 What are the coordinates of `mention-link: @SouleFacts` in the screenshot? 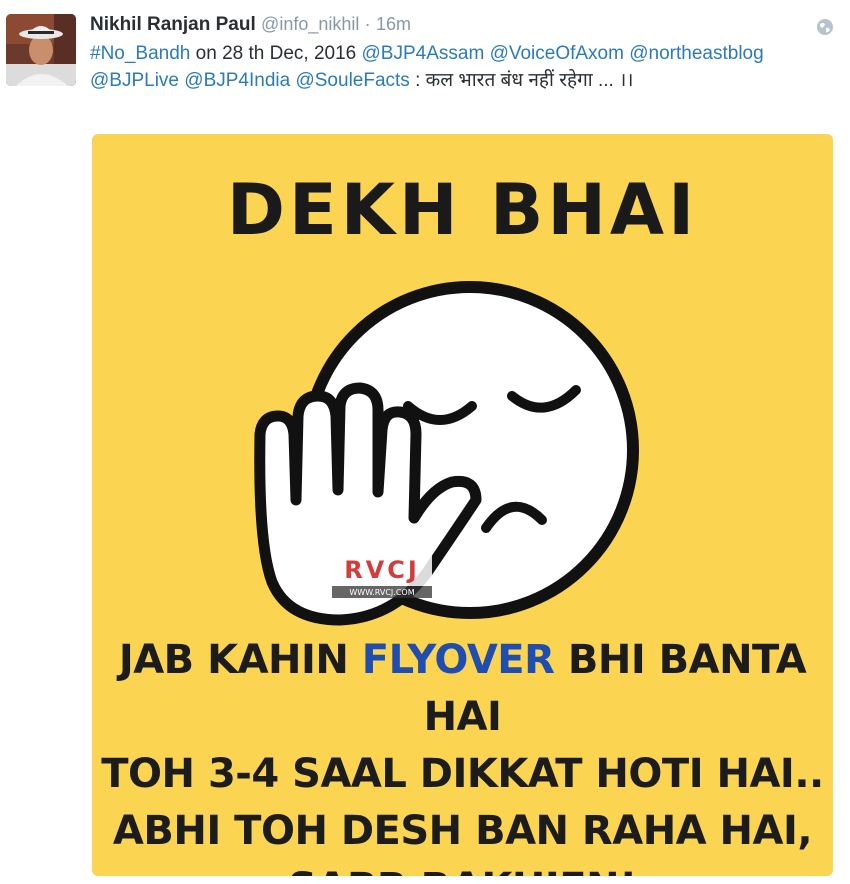 It's located at (352, 80).